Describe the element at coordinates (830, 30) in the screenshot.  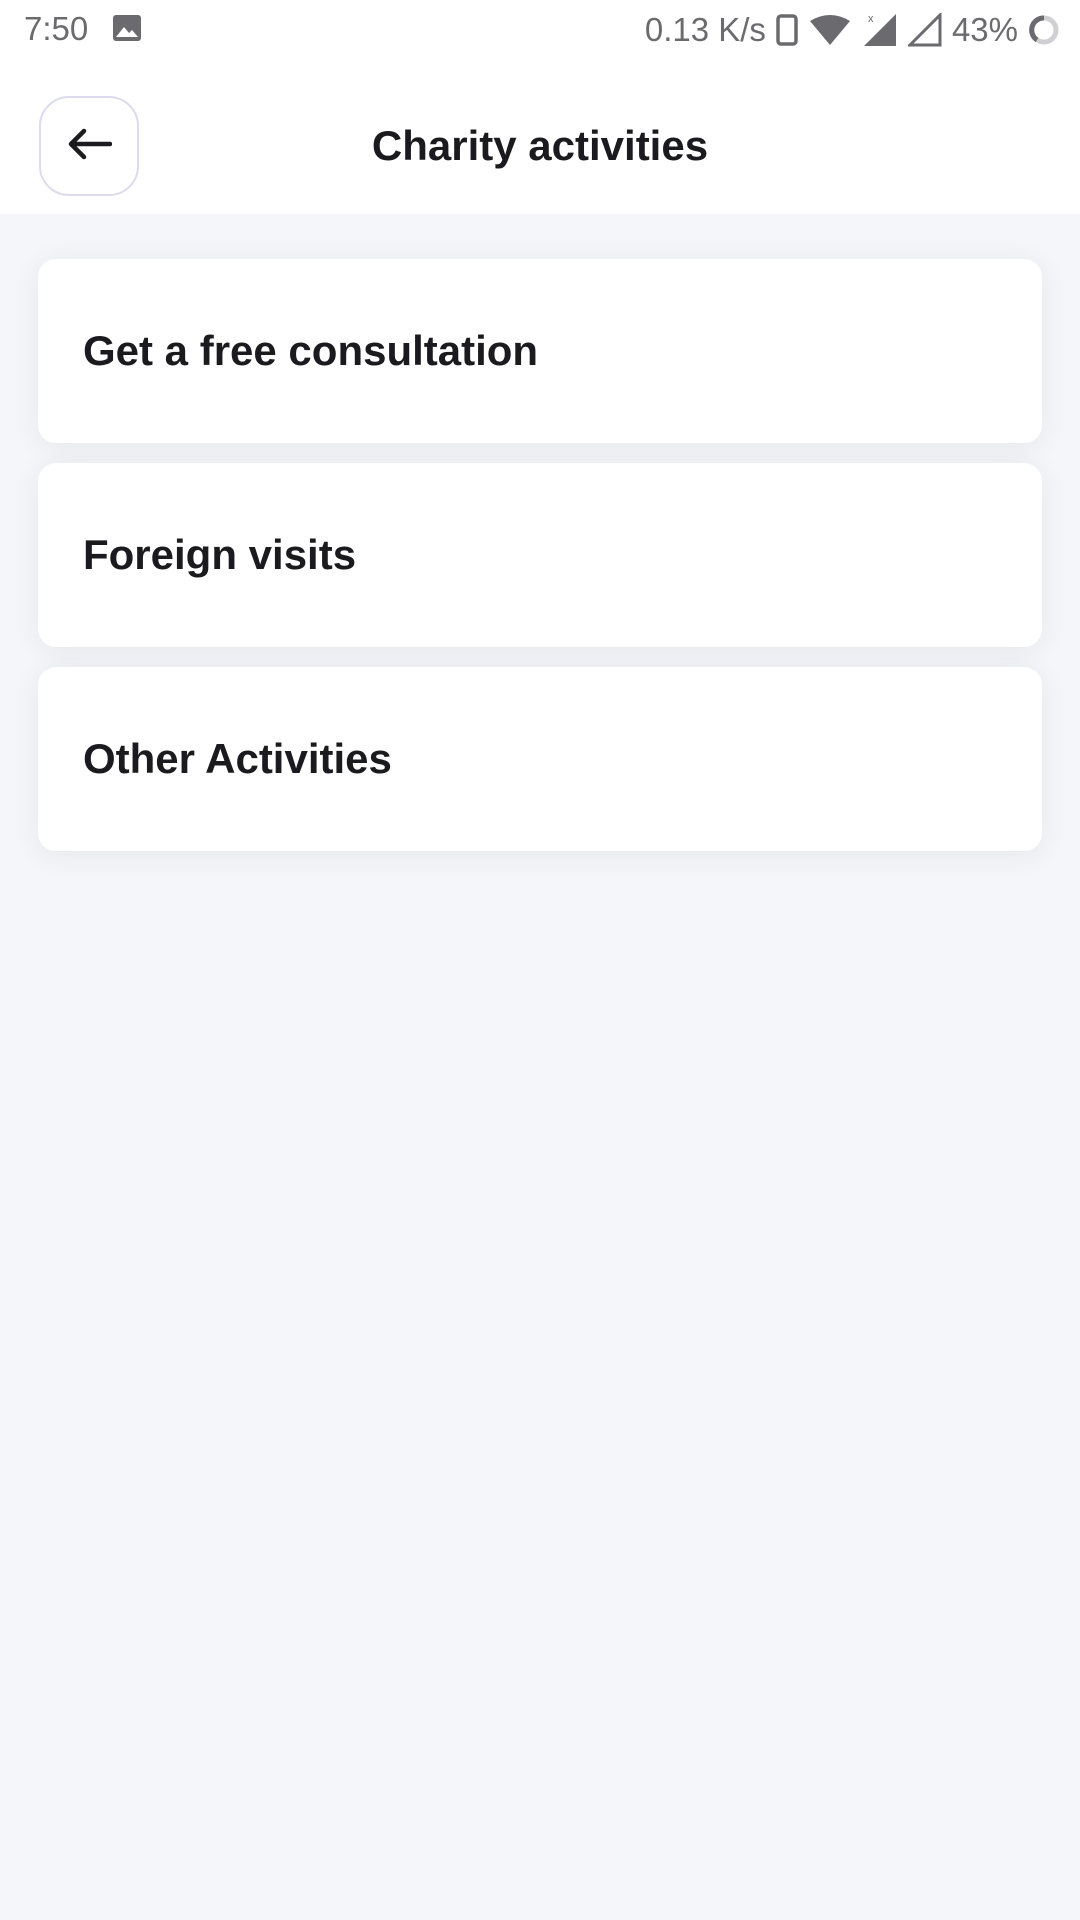
I see `wifi-icon` at that location.